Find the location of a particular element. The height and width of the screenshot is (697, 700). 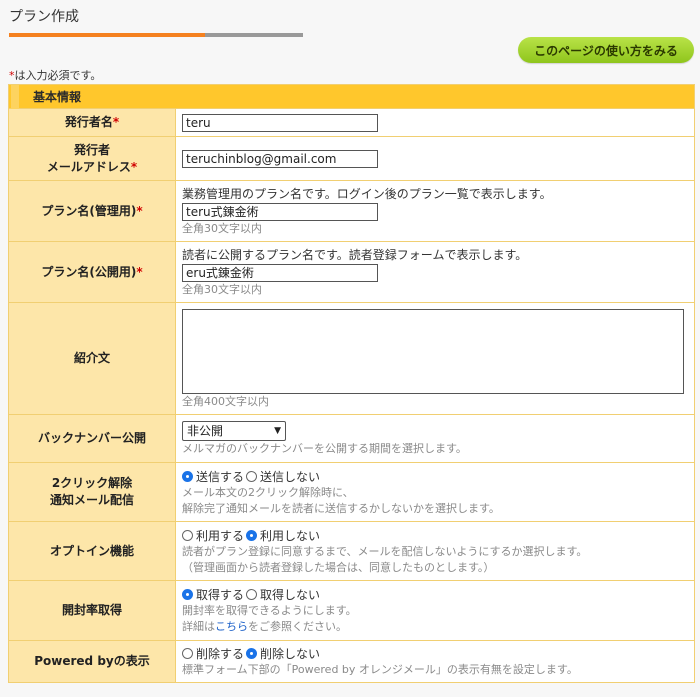

powered-by-label: Powered byの表示 is located at coordinates (92, 661).